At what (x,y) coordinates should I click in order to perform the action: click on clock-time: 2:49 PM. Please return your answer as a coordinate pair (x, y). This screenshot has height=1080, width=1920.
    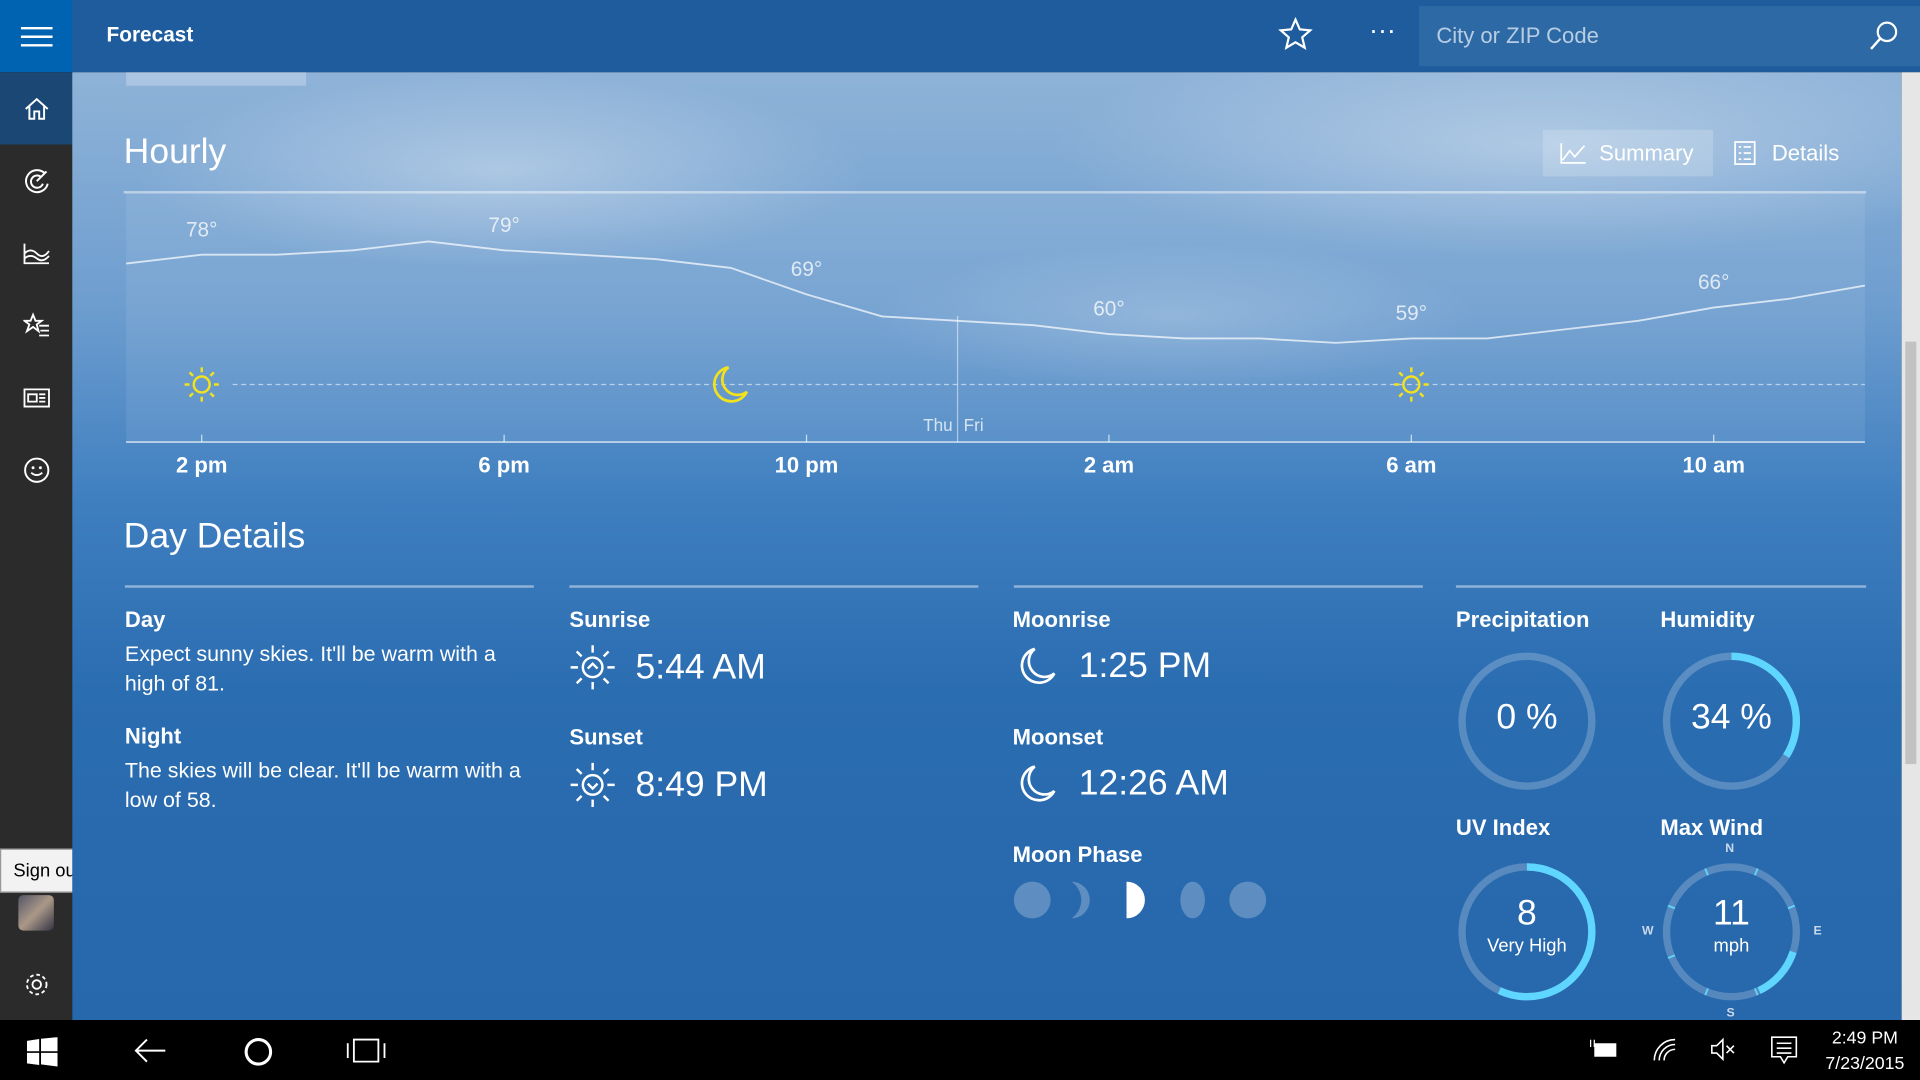
    Looking at the image, I should click on (1864, 1038).